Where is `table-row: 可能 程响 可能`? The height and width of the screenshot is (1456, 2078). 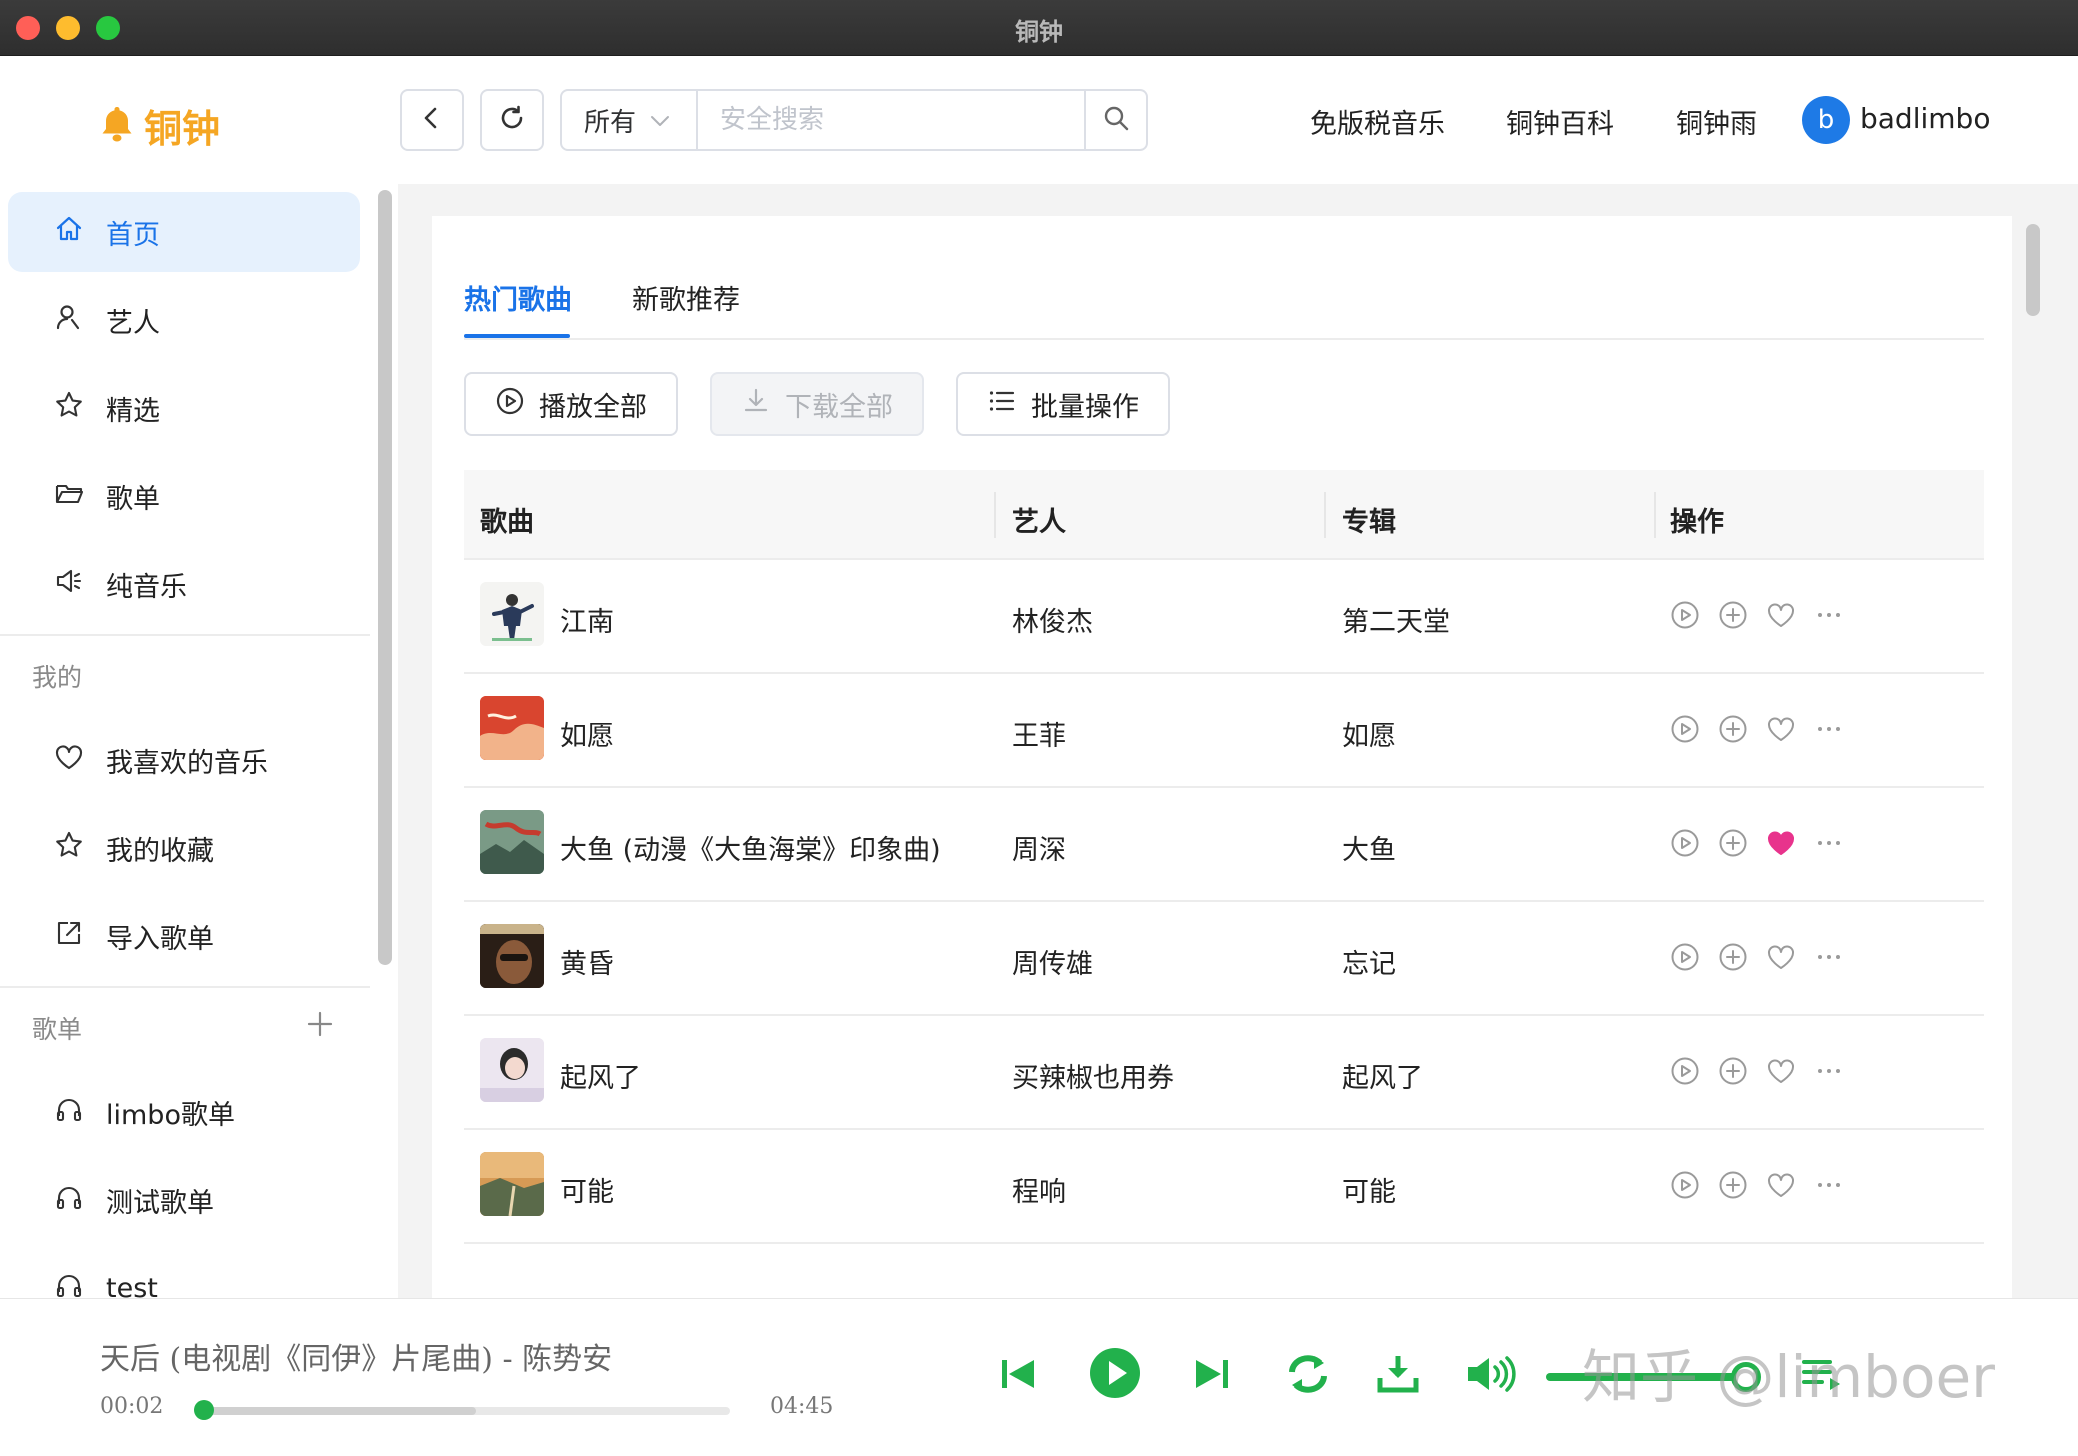
table-row: 可能 程响 可能 is located at coordinates (1224, 1187).